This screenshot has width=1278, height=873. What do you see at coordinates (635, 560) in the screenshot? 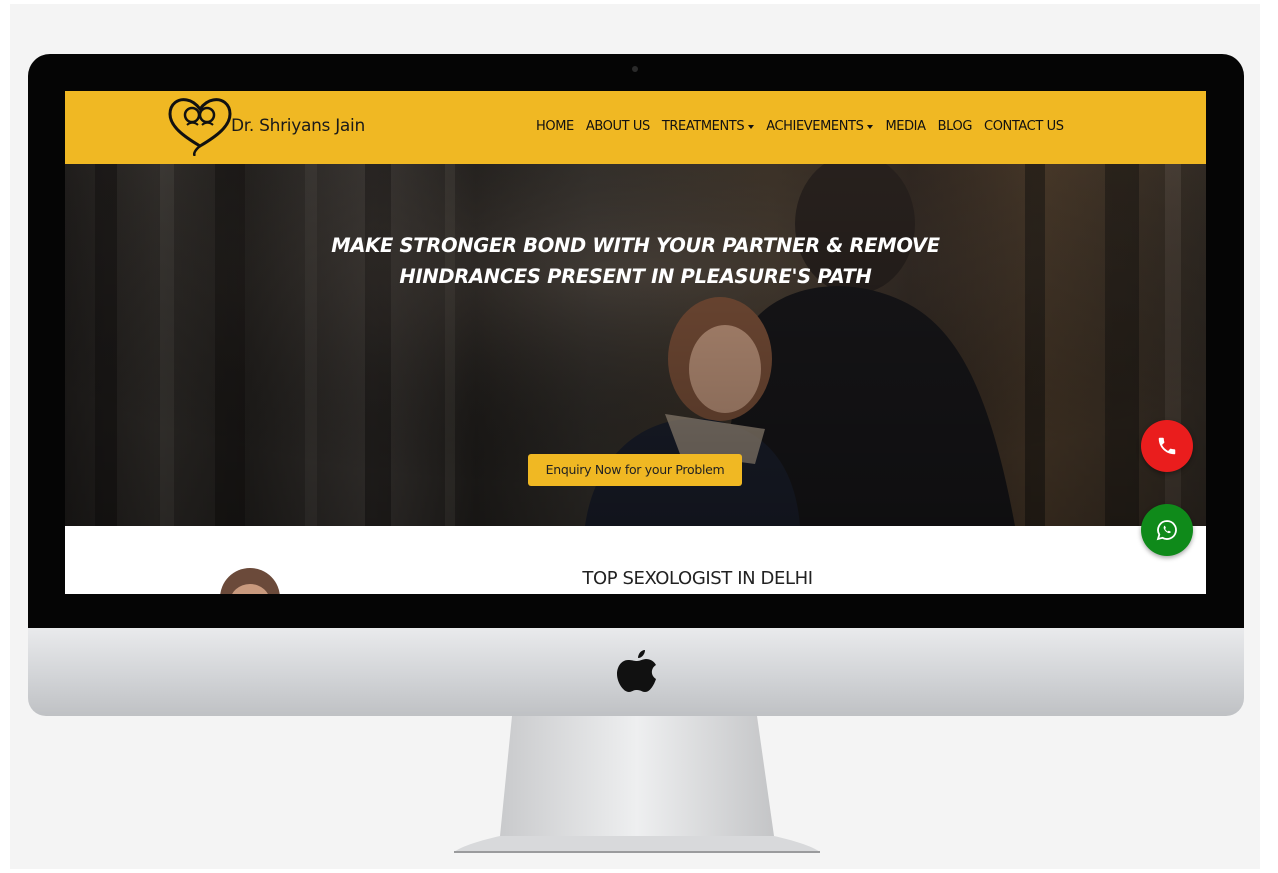
I see `intro-section: TOP SEXOLOGIST IN DELHI` at bounding box center [635, 560].